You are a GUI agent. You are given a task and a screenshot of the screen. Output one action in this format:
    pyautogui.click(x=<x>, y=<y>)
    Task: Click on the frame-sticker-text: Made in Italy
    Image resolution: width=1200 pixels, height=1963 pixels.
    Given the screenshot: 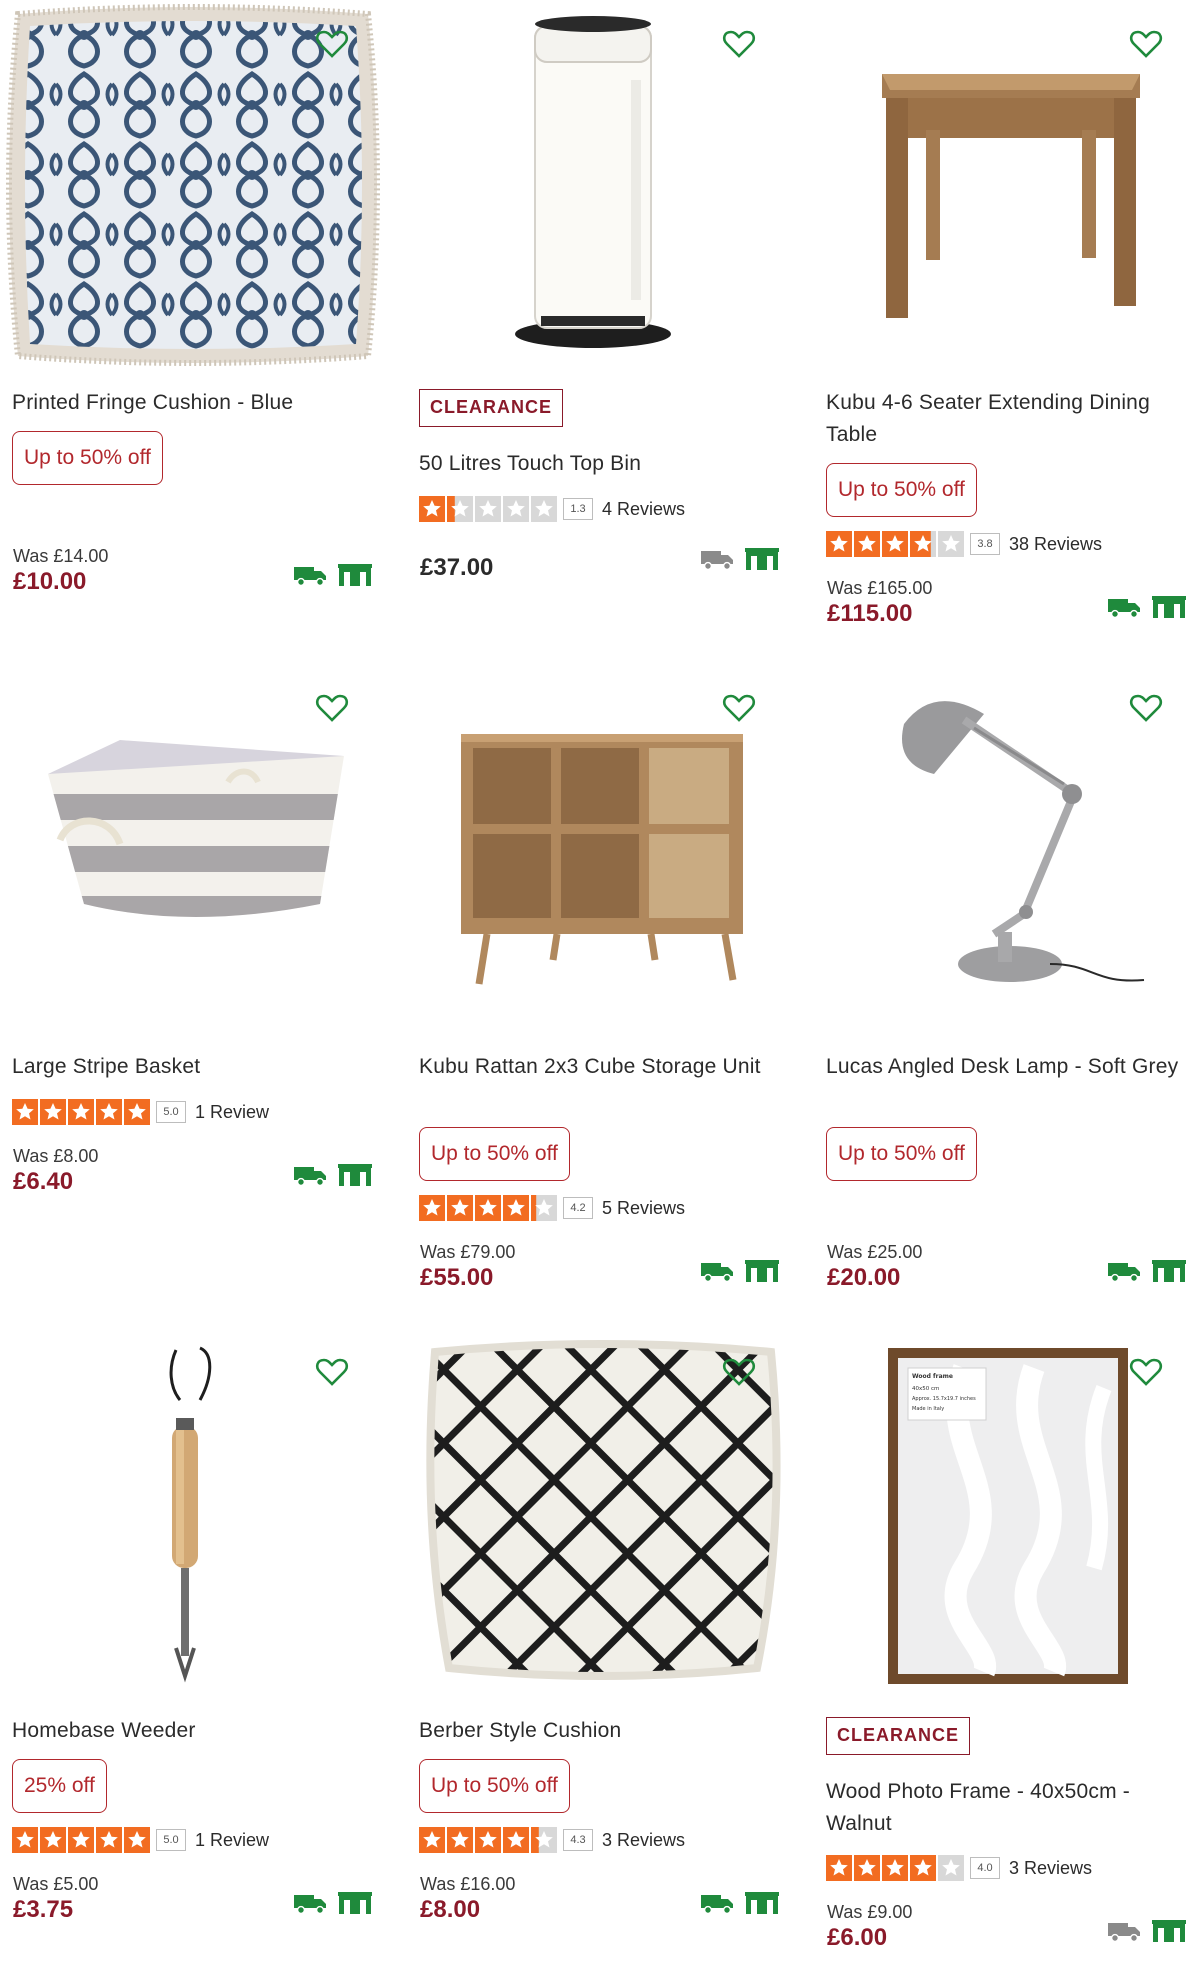 What is the action you would take?
    pyautogui.click(x=928, y=1409)
    